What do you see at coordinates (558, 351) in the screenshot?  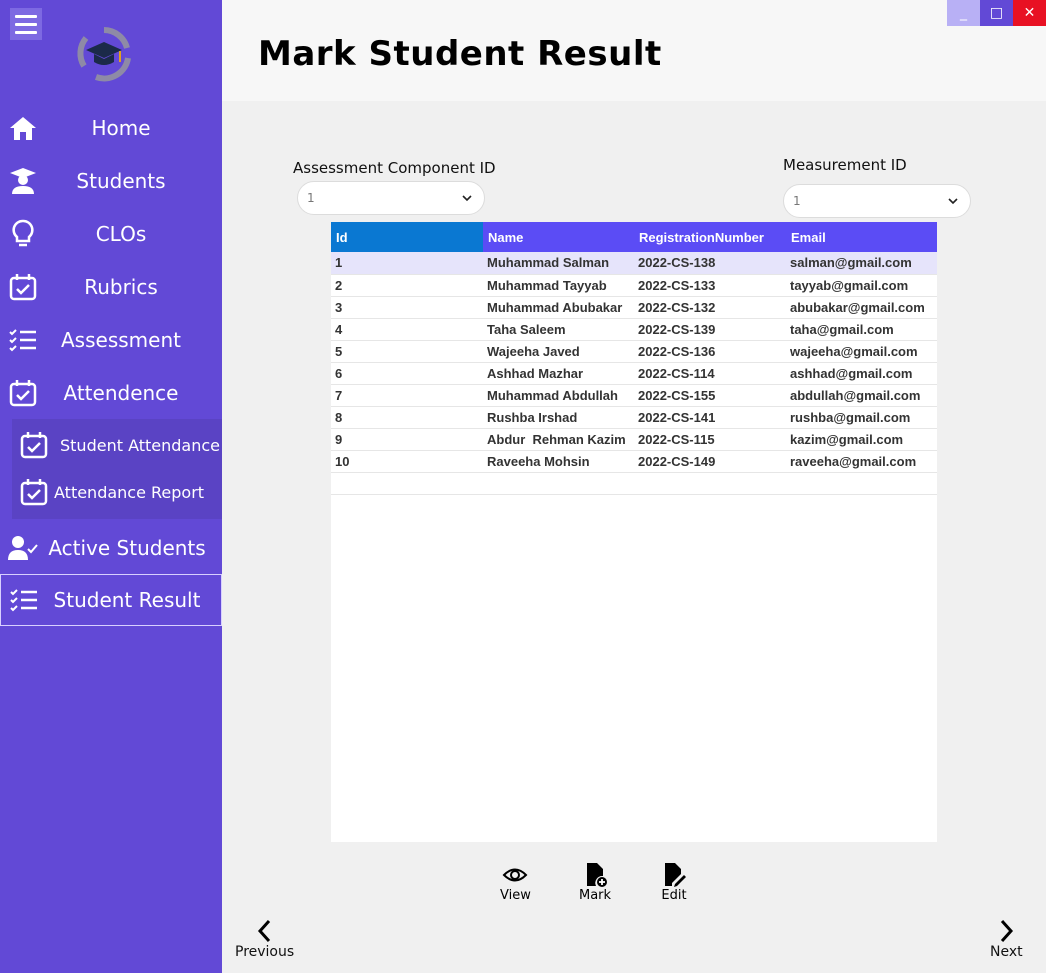 I see `cell-name: Wajeeha Javed` at bounding box center [558, 351].